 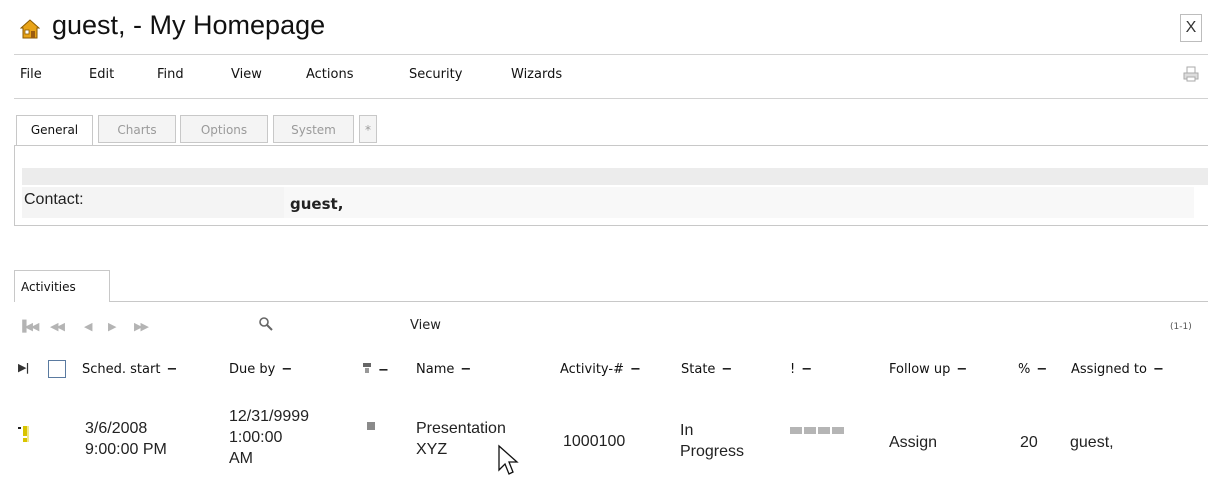 What do you see at coordinates (425, 325) in the screenshot?
I see `view-button: View` at bounding box center [425, 325].